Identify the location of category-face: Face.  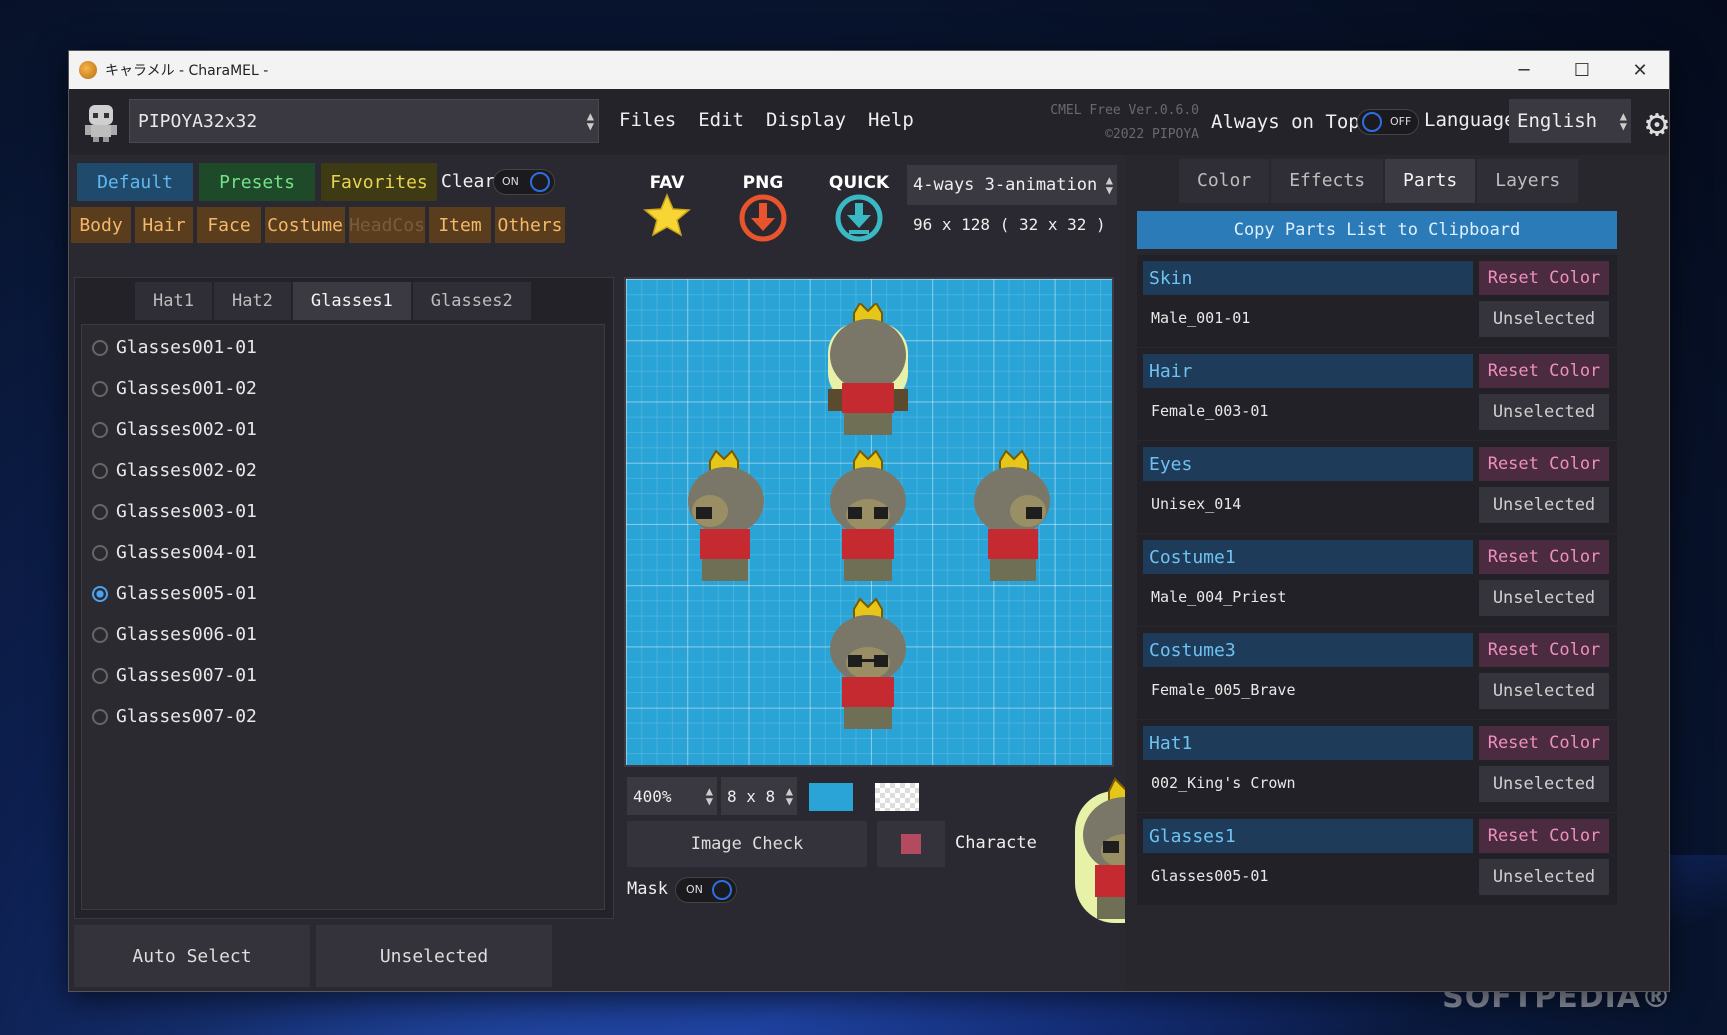
(229, 225).